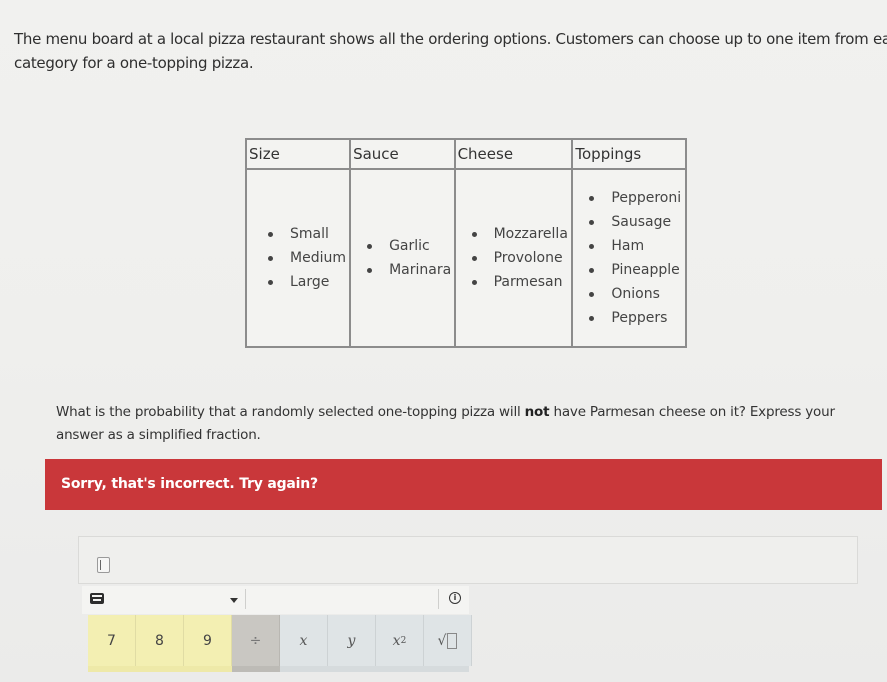 This screenshot has height=682, width=887. Describe the element at coordinates (521, 258) in the screenshot. I see `list-item: Provolone` at that location.